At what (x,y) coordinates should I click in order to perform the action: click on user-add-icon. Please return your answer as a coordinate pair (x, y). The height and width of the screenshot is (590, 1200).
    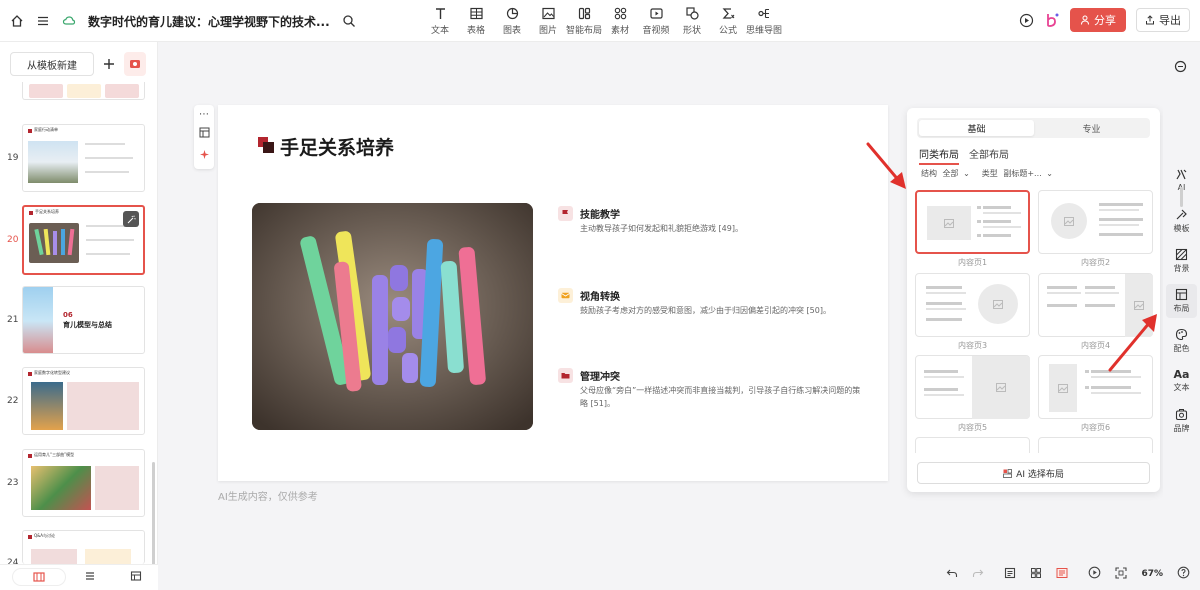
    Looking at the image, I should click on (1085, 20).